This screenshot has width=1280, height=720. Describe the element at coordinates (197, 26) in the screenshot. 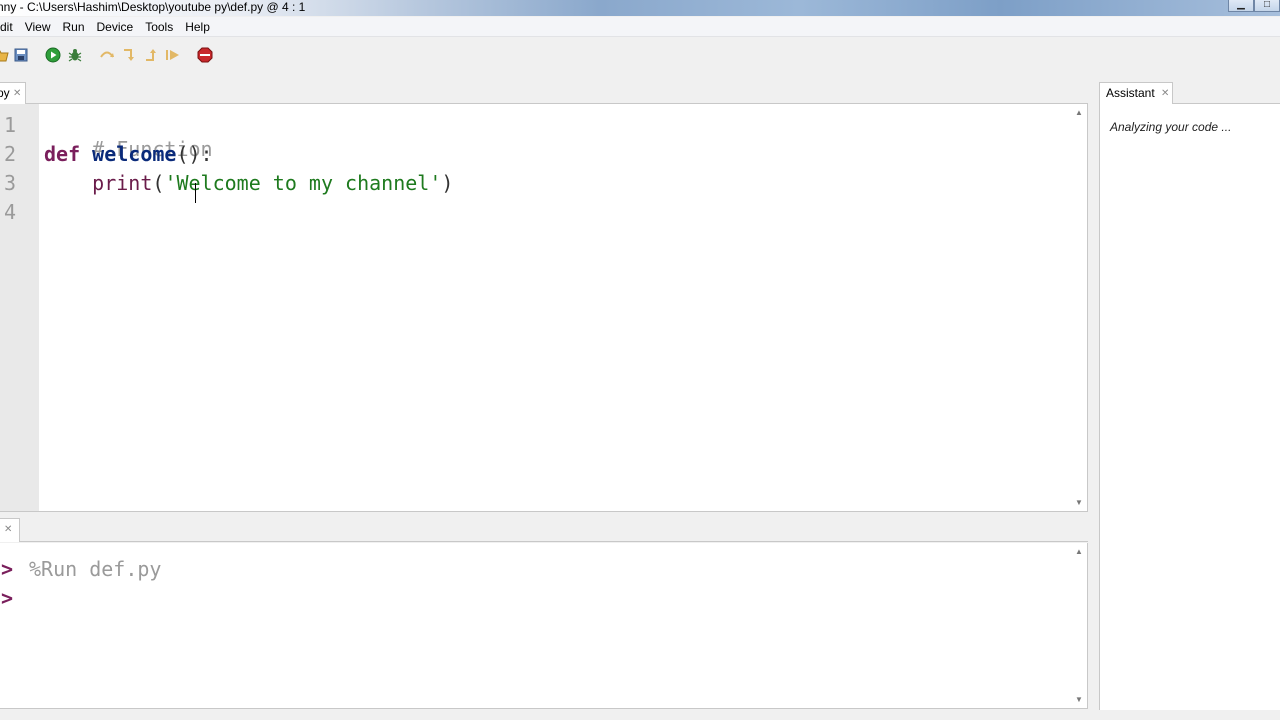

I see `menu-help: Help` at that location.